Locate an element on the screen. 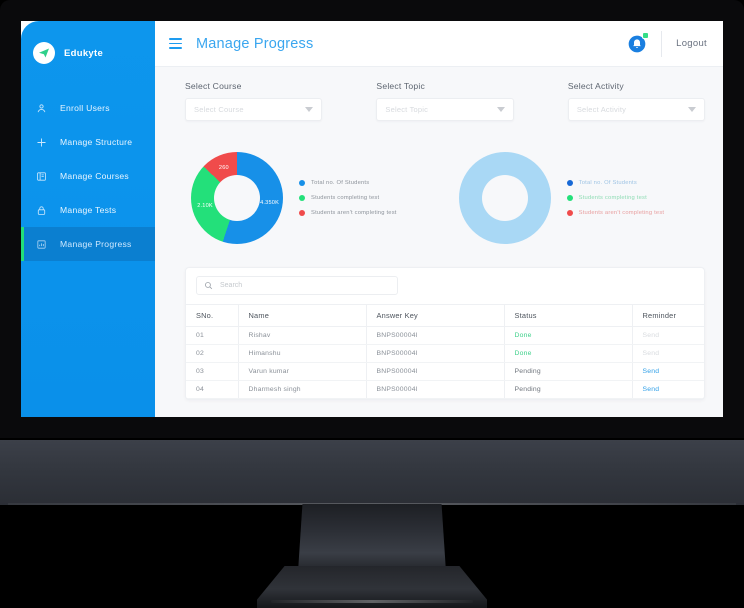 This screenshot has width=744, height=608. legend-dot-red is located at coordinates (569, 213).